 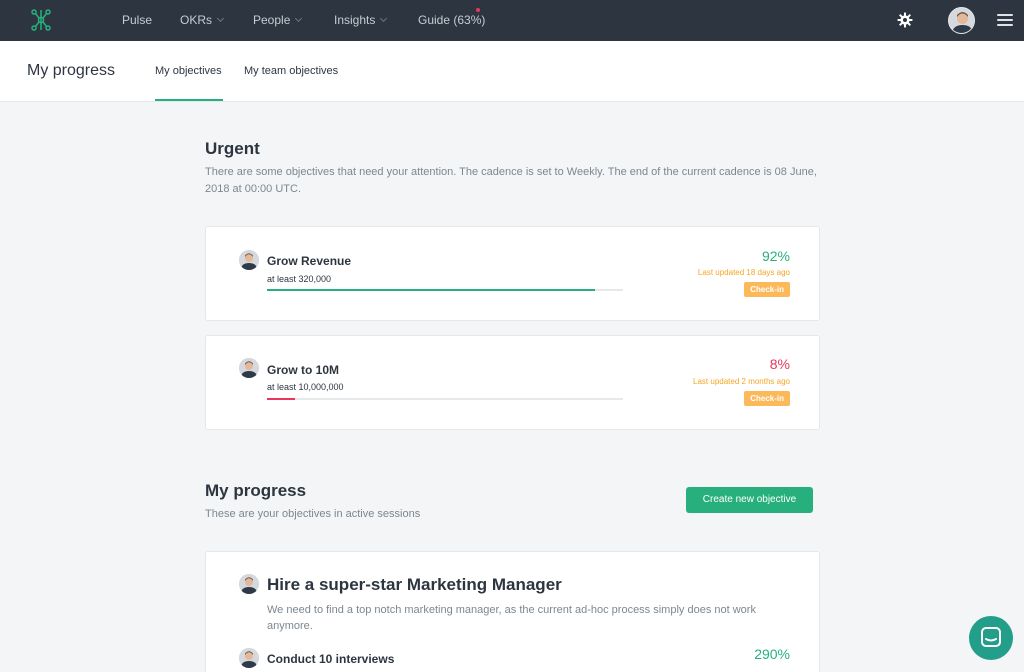 I want to click on logo-icon, so click(x=41, y=20).